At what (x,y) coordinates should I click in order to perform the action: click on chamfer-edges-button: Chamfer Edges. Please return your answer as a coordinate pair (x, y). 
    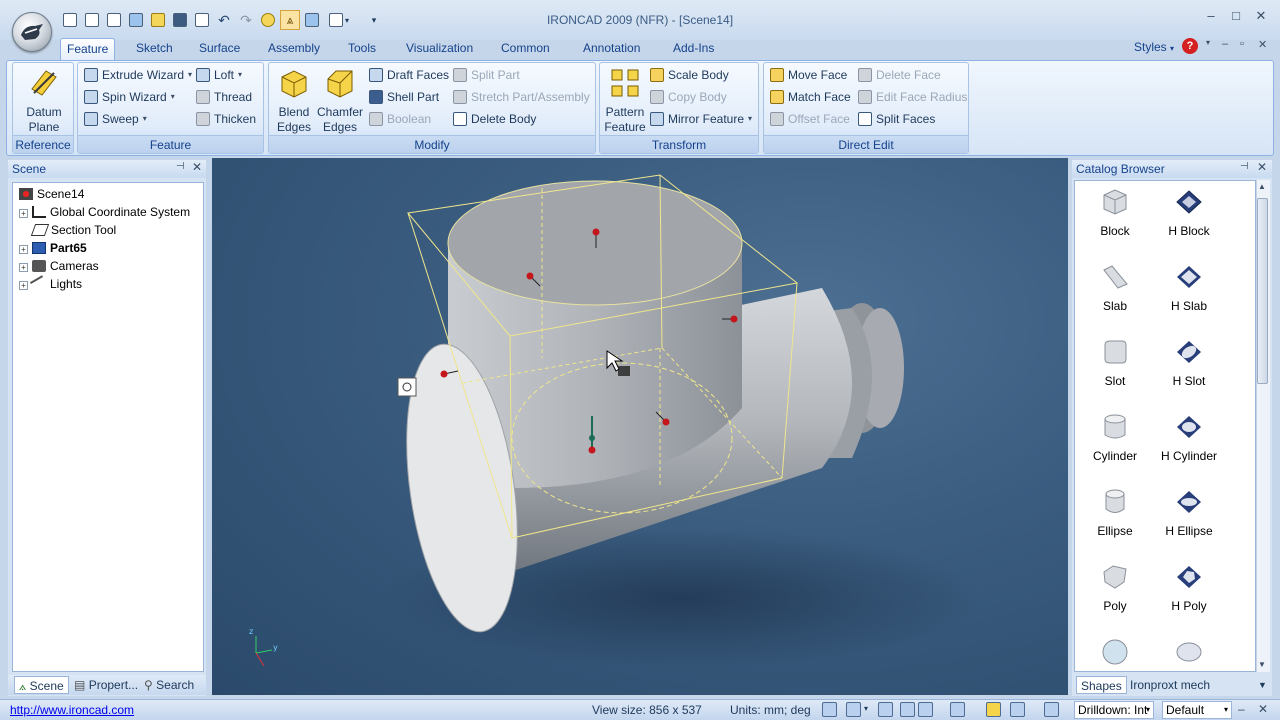
    Looking at the image, I should click on (340, 101).